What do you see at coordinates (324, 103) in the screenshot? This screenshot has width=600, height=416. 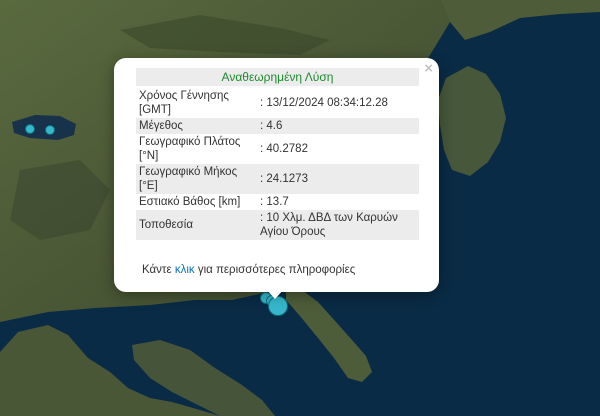 I see `row-value: : 13/12/2024 08:34:12.28` at bounding box center [324, 103].